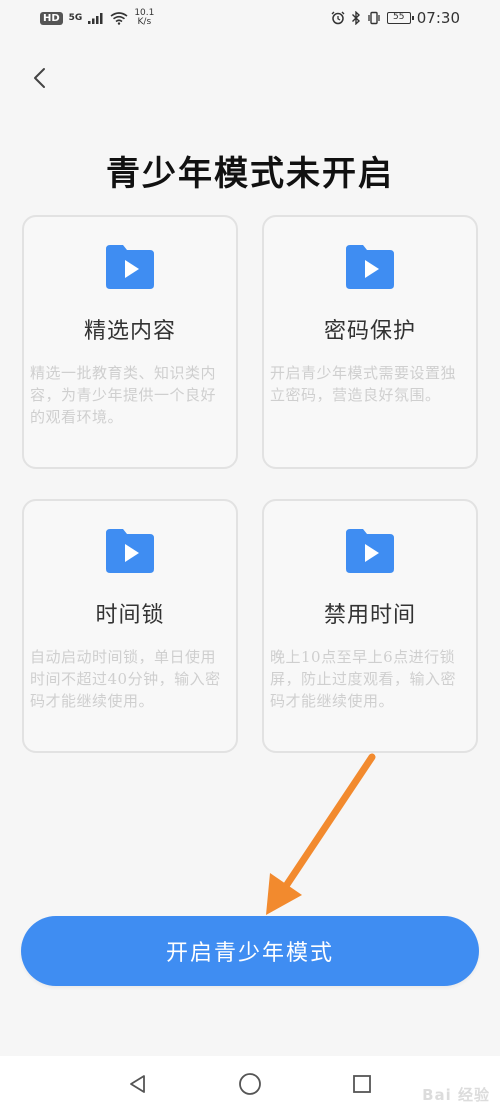  What do you see at coordinates (75, 18) in the screenshot?
I see `network-type: 5G` at bounding box center [75, 18].